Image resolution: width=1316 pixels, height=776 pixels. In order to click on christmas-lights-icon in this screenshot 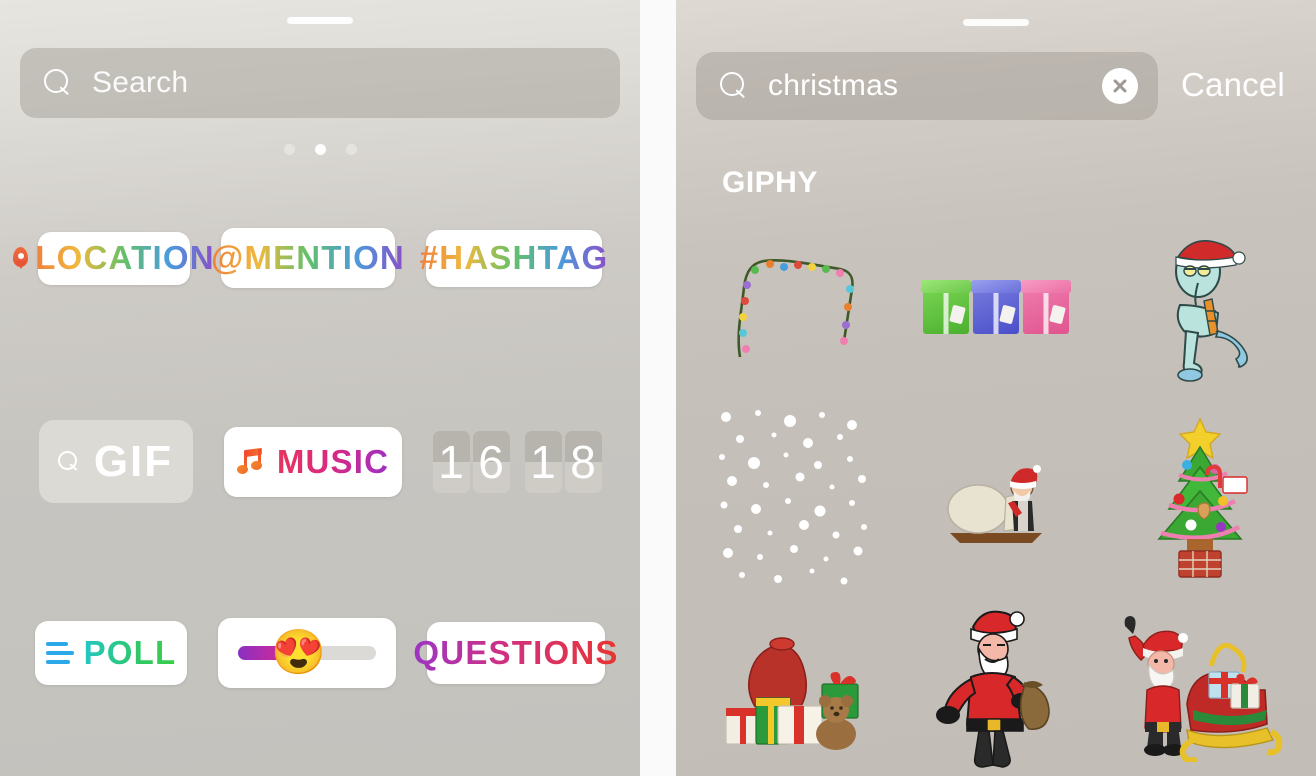, I will do `click(792, 307)`.